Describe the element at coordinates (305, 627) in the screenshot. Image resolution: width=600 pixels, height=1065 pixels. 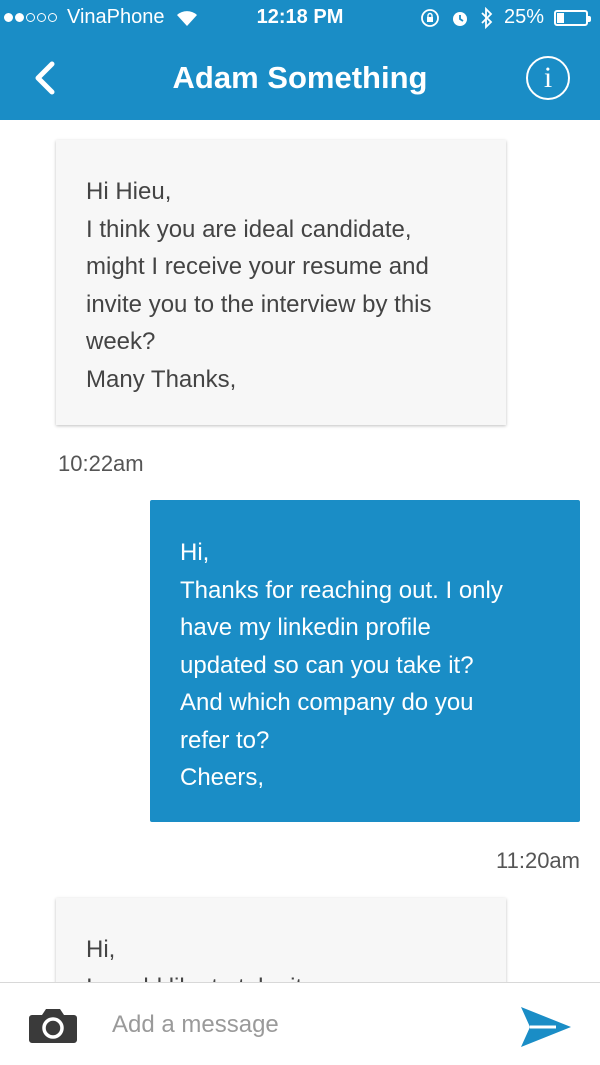
I see `message-line: have my linkedin profile` at that location.